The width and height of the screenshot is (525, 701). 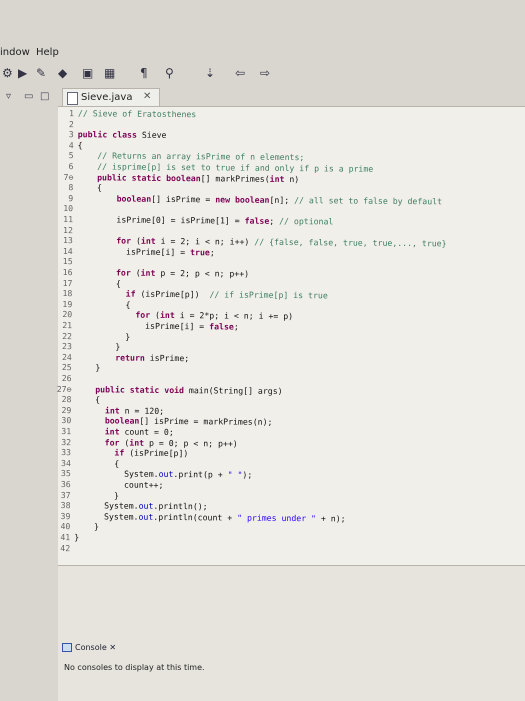 What do you see at coordinates (65, 187) in the screenshot?
I see `line-number: 8` at bounding box center [65, 187].